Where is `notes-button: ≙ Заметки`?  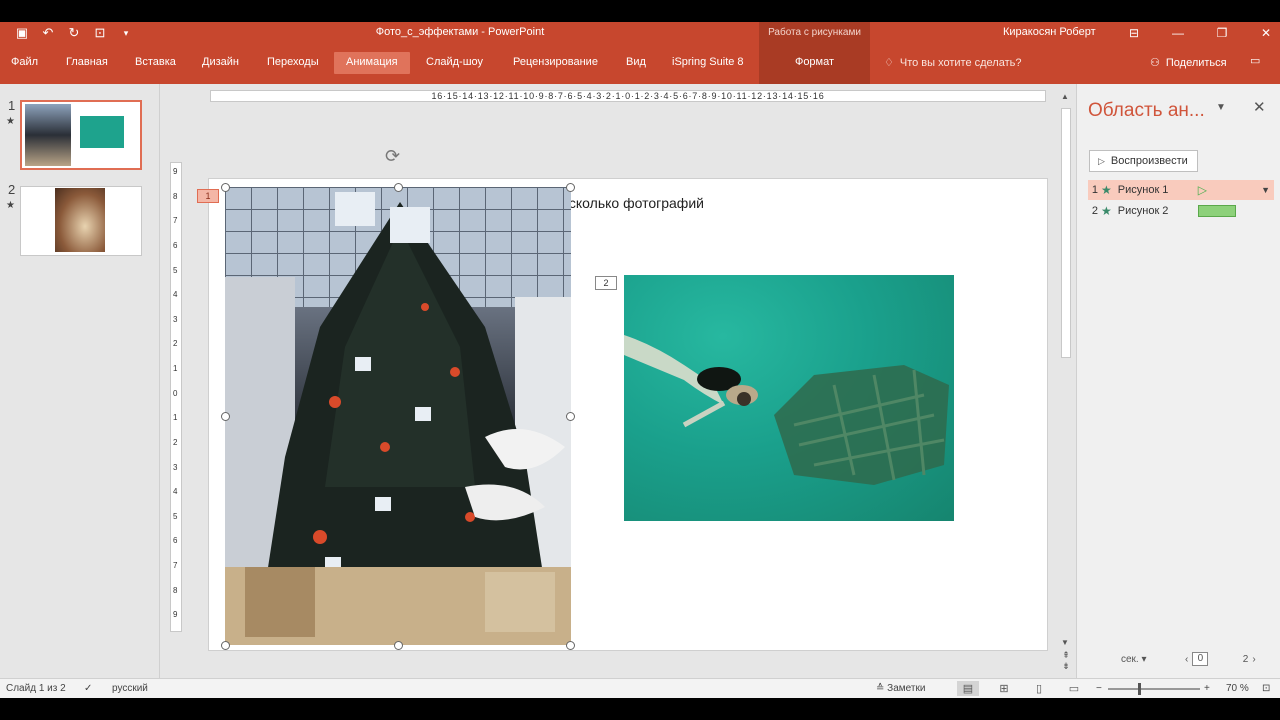 notes-button: ≙ Заметки is located at coordinates (900, 688).